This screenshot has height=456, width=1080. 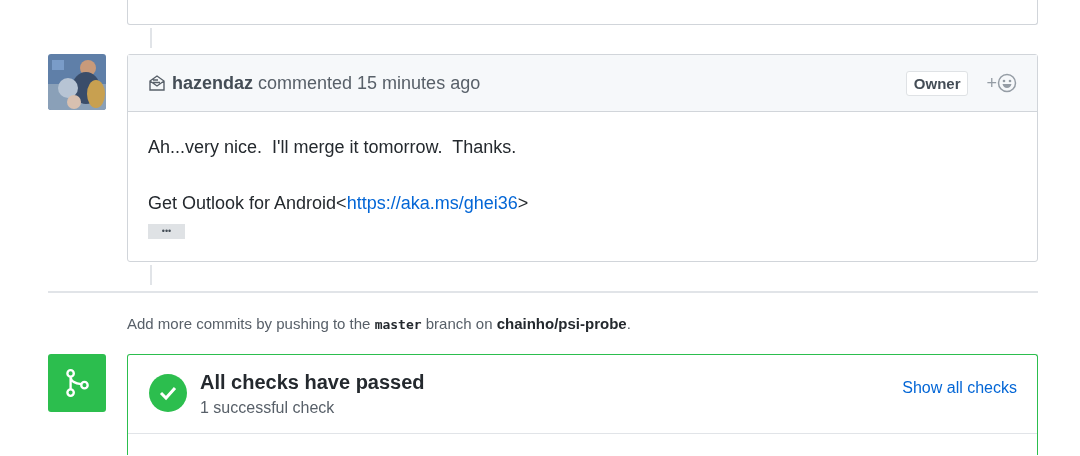 I want to click on show-all-checks-link: Show all checks, so click(x=959, y=388).